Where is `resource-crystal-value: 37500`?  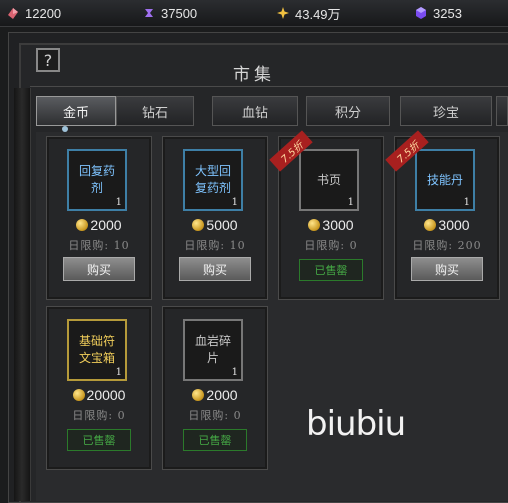 resource-crystal-value: 37500 is located at coordinates (179, 13).